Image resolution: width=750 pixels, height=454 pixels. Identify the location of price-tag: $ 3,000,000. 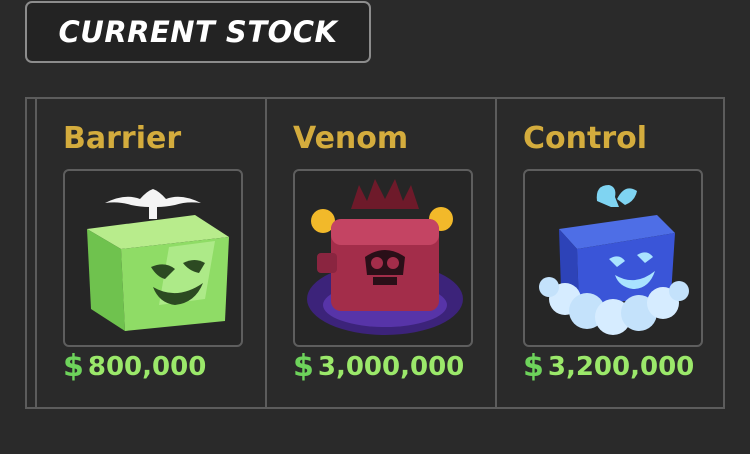
(378, 366).